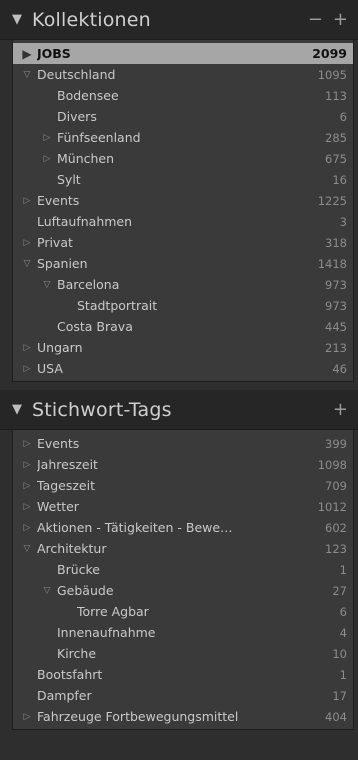  Describe the element at coordinates (183, 443) in the screenshot. I see `keyword-row: ▷ Events 399` at that location.